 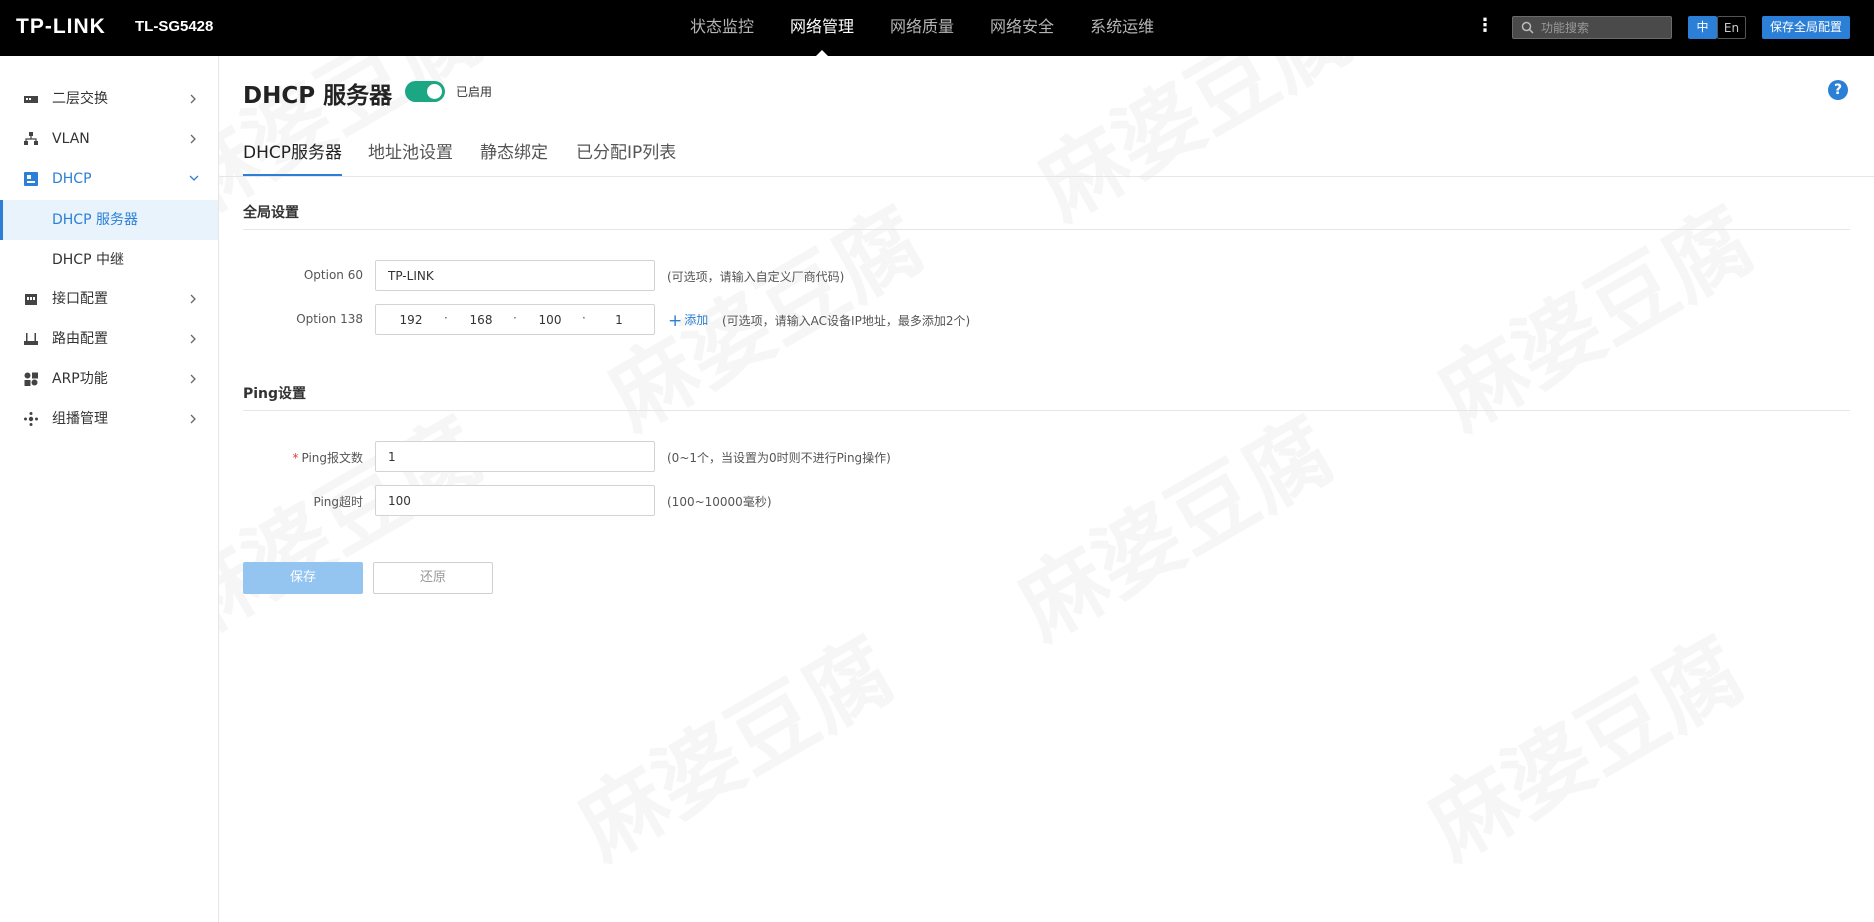 I want to click on sidebar-subitem-label: DHCP 服务器, so click(x=95, y=220).